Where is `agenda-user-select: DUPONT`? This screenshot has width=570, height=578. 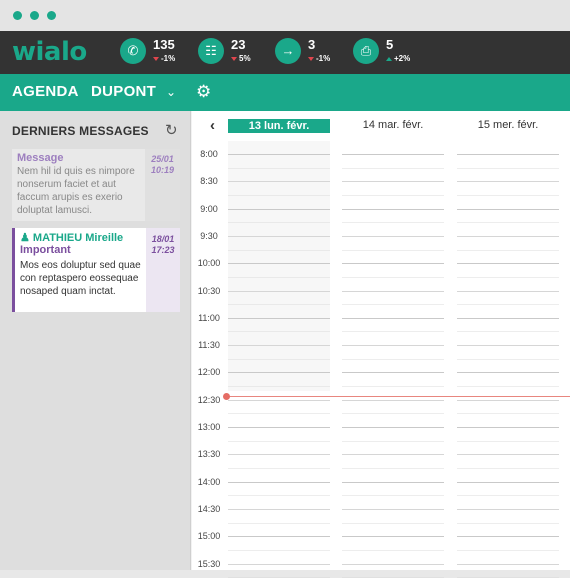 agenda-user-select: DUPONT is located at coordinates (123, 91).